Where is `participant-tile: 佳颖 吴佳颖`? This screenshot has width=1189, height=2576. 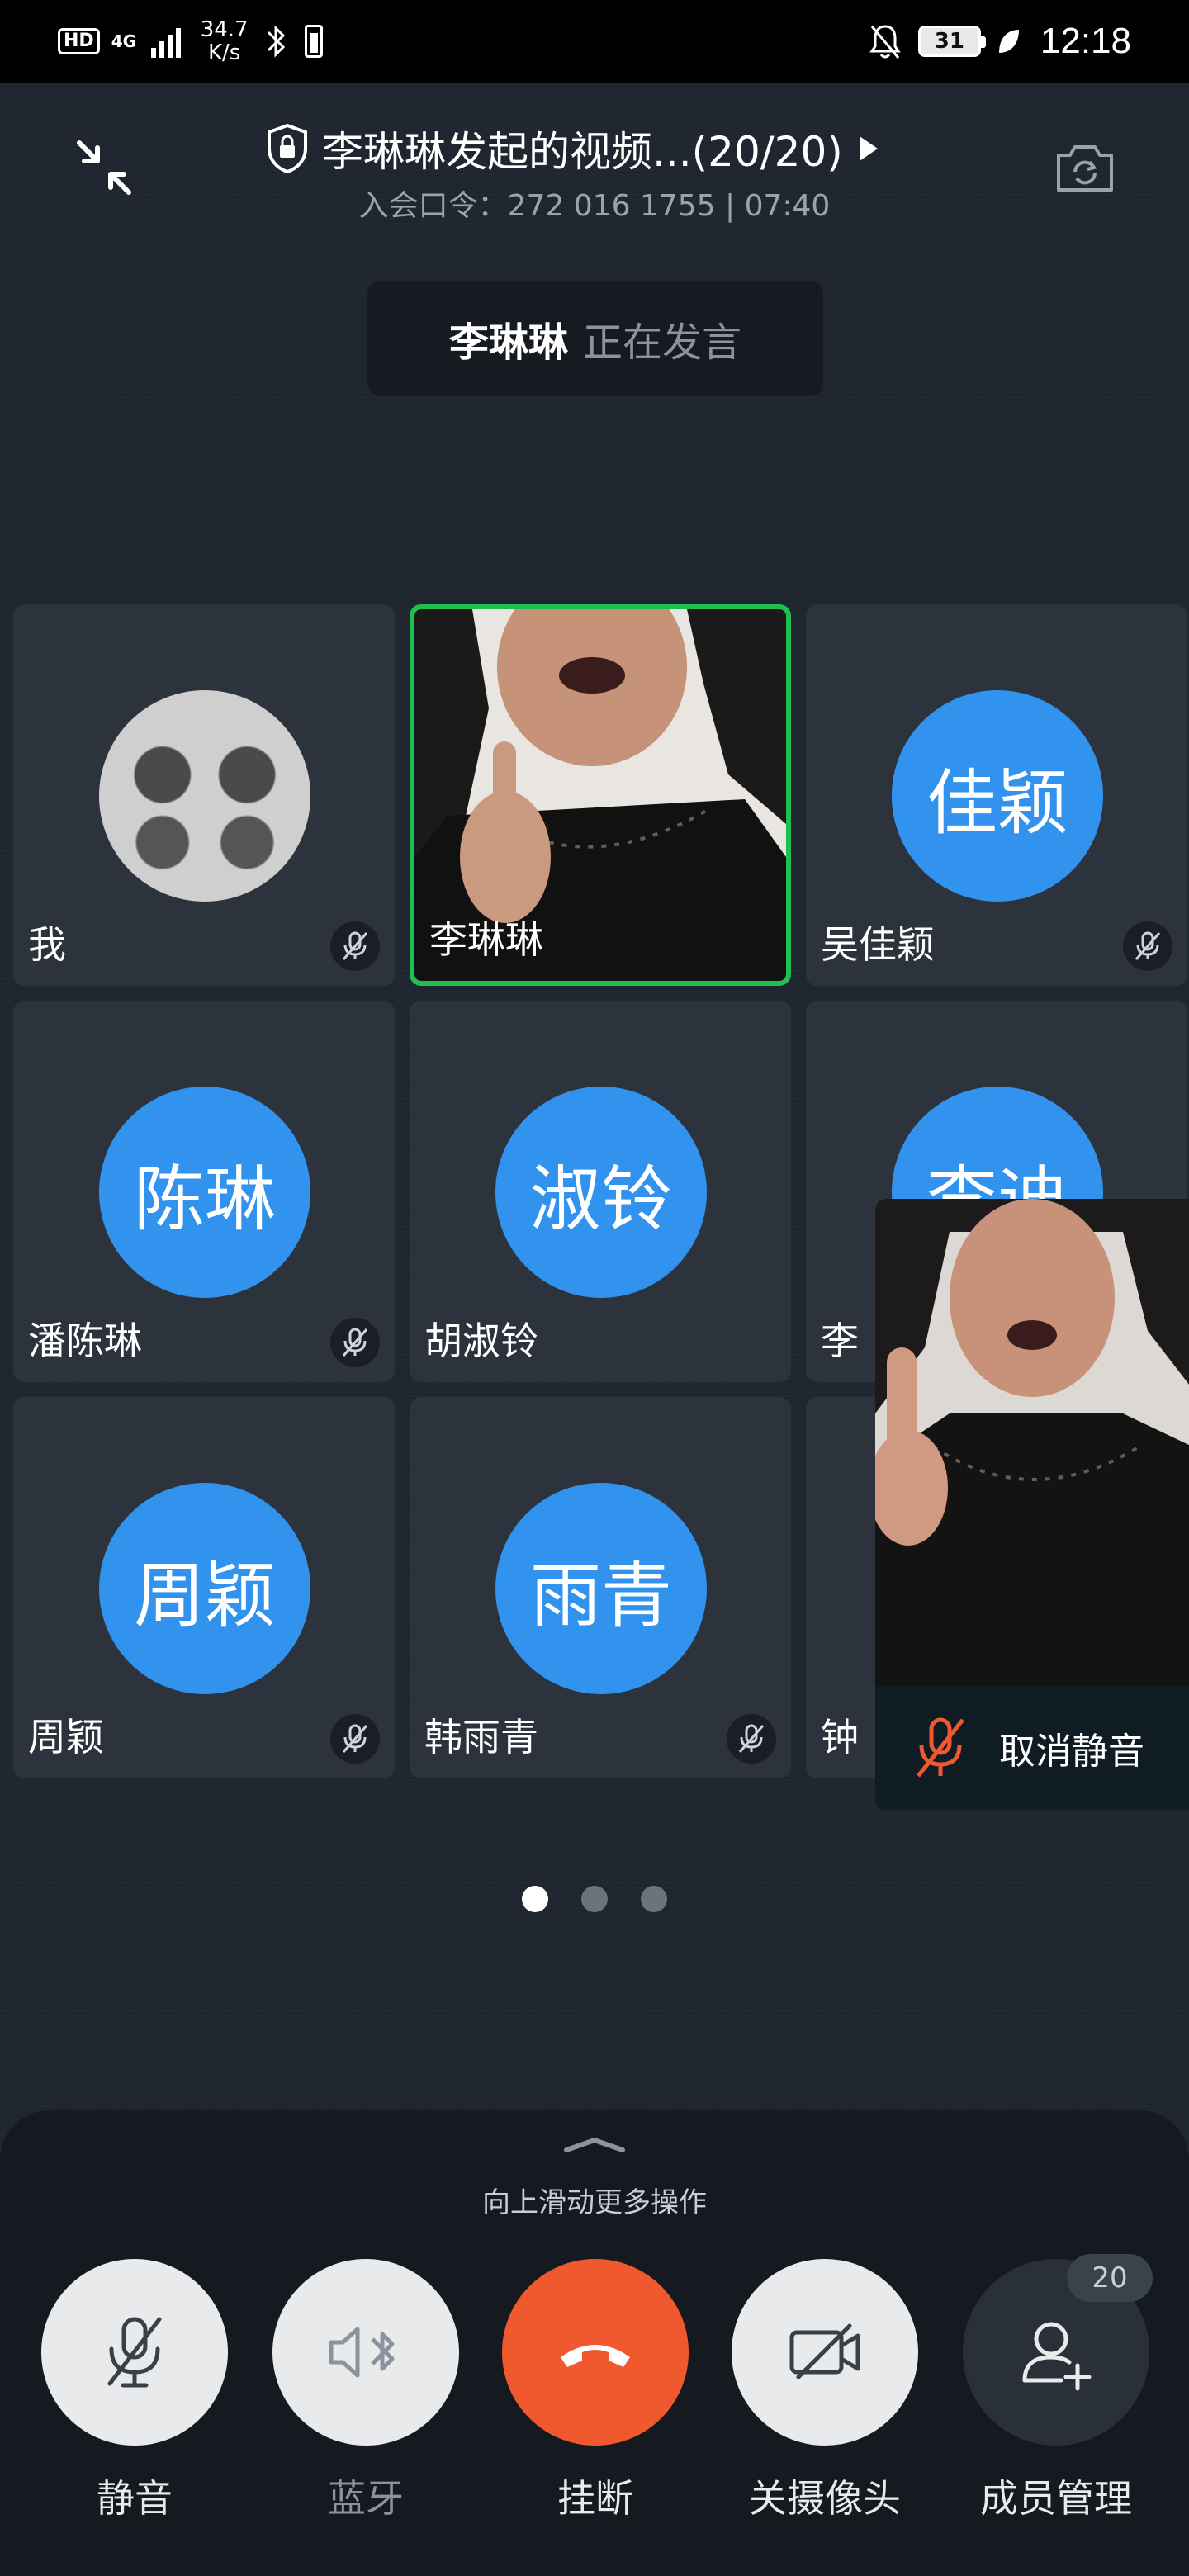 participant-tile: 佳颖 吴佳颖 is located at coordinates (996, 795).